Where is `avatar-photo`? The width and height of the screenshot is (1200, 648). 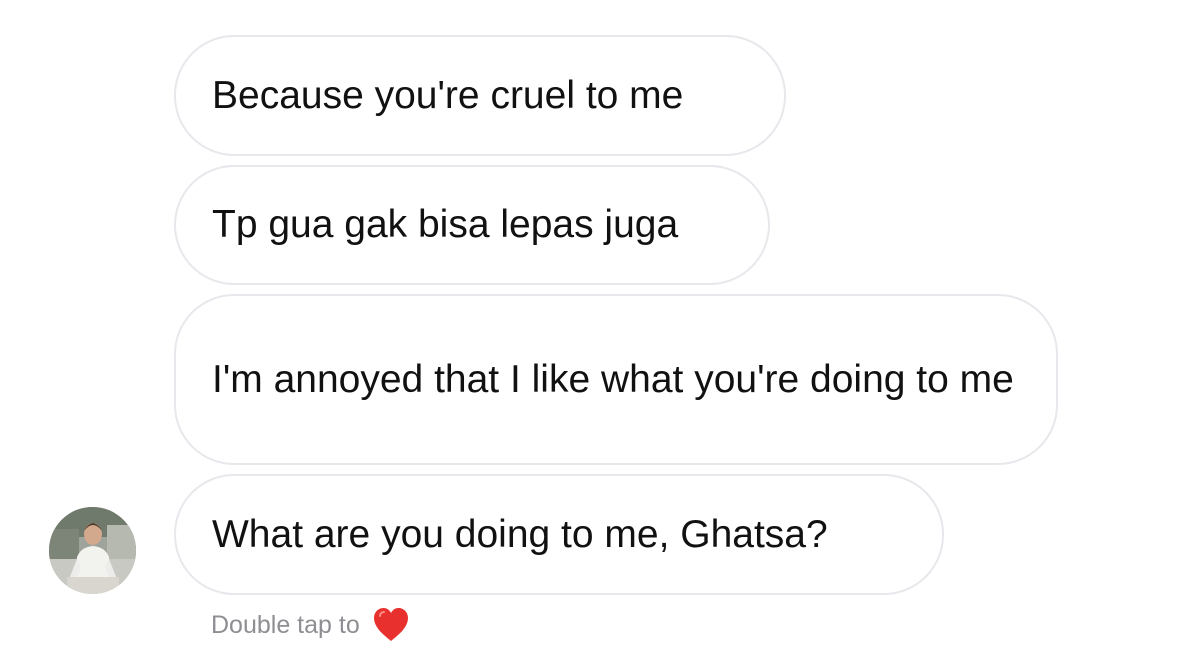 avatar-photo is located at coordinates (92, 550).